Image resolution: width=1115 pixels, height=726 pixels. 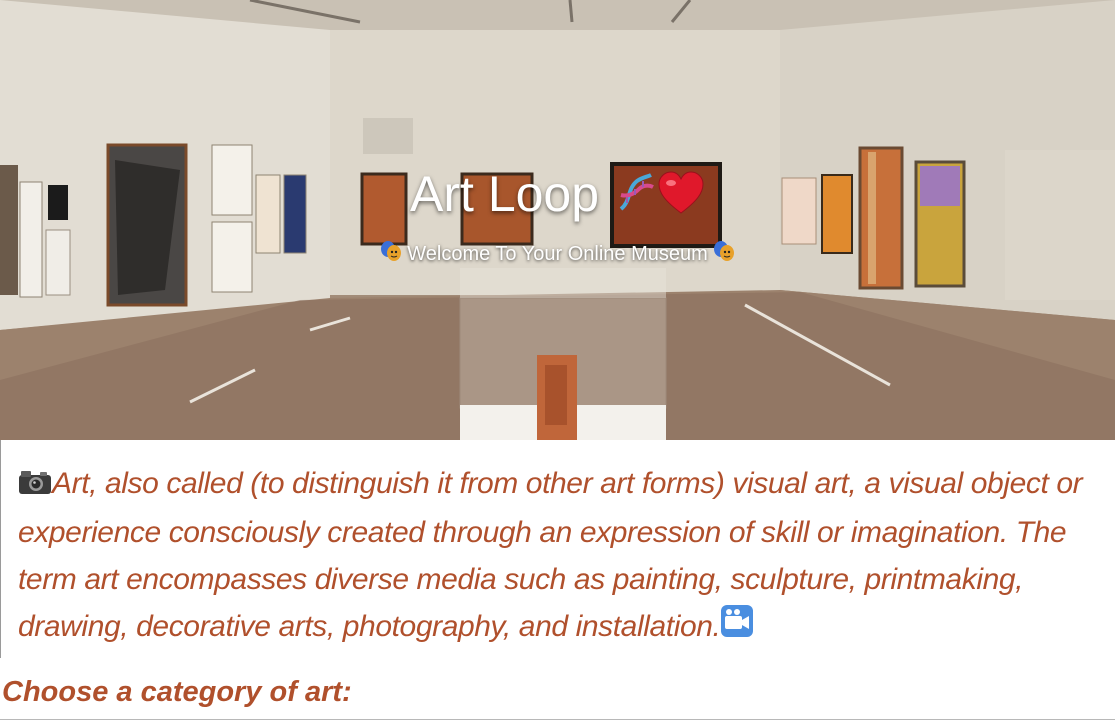 What do you see at coordinates (681, 198) in the screenshot?
I see `heart-icon` at bounding box center [681, 198].